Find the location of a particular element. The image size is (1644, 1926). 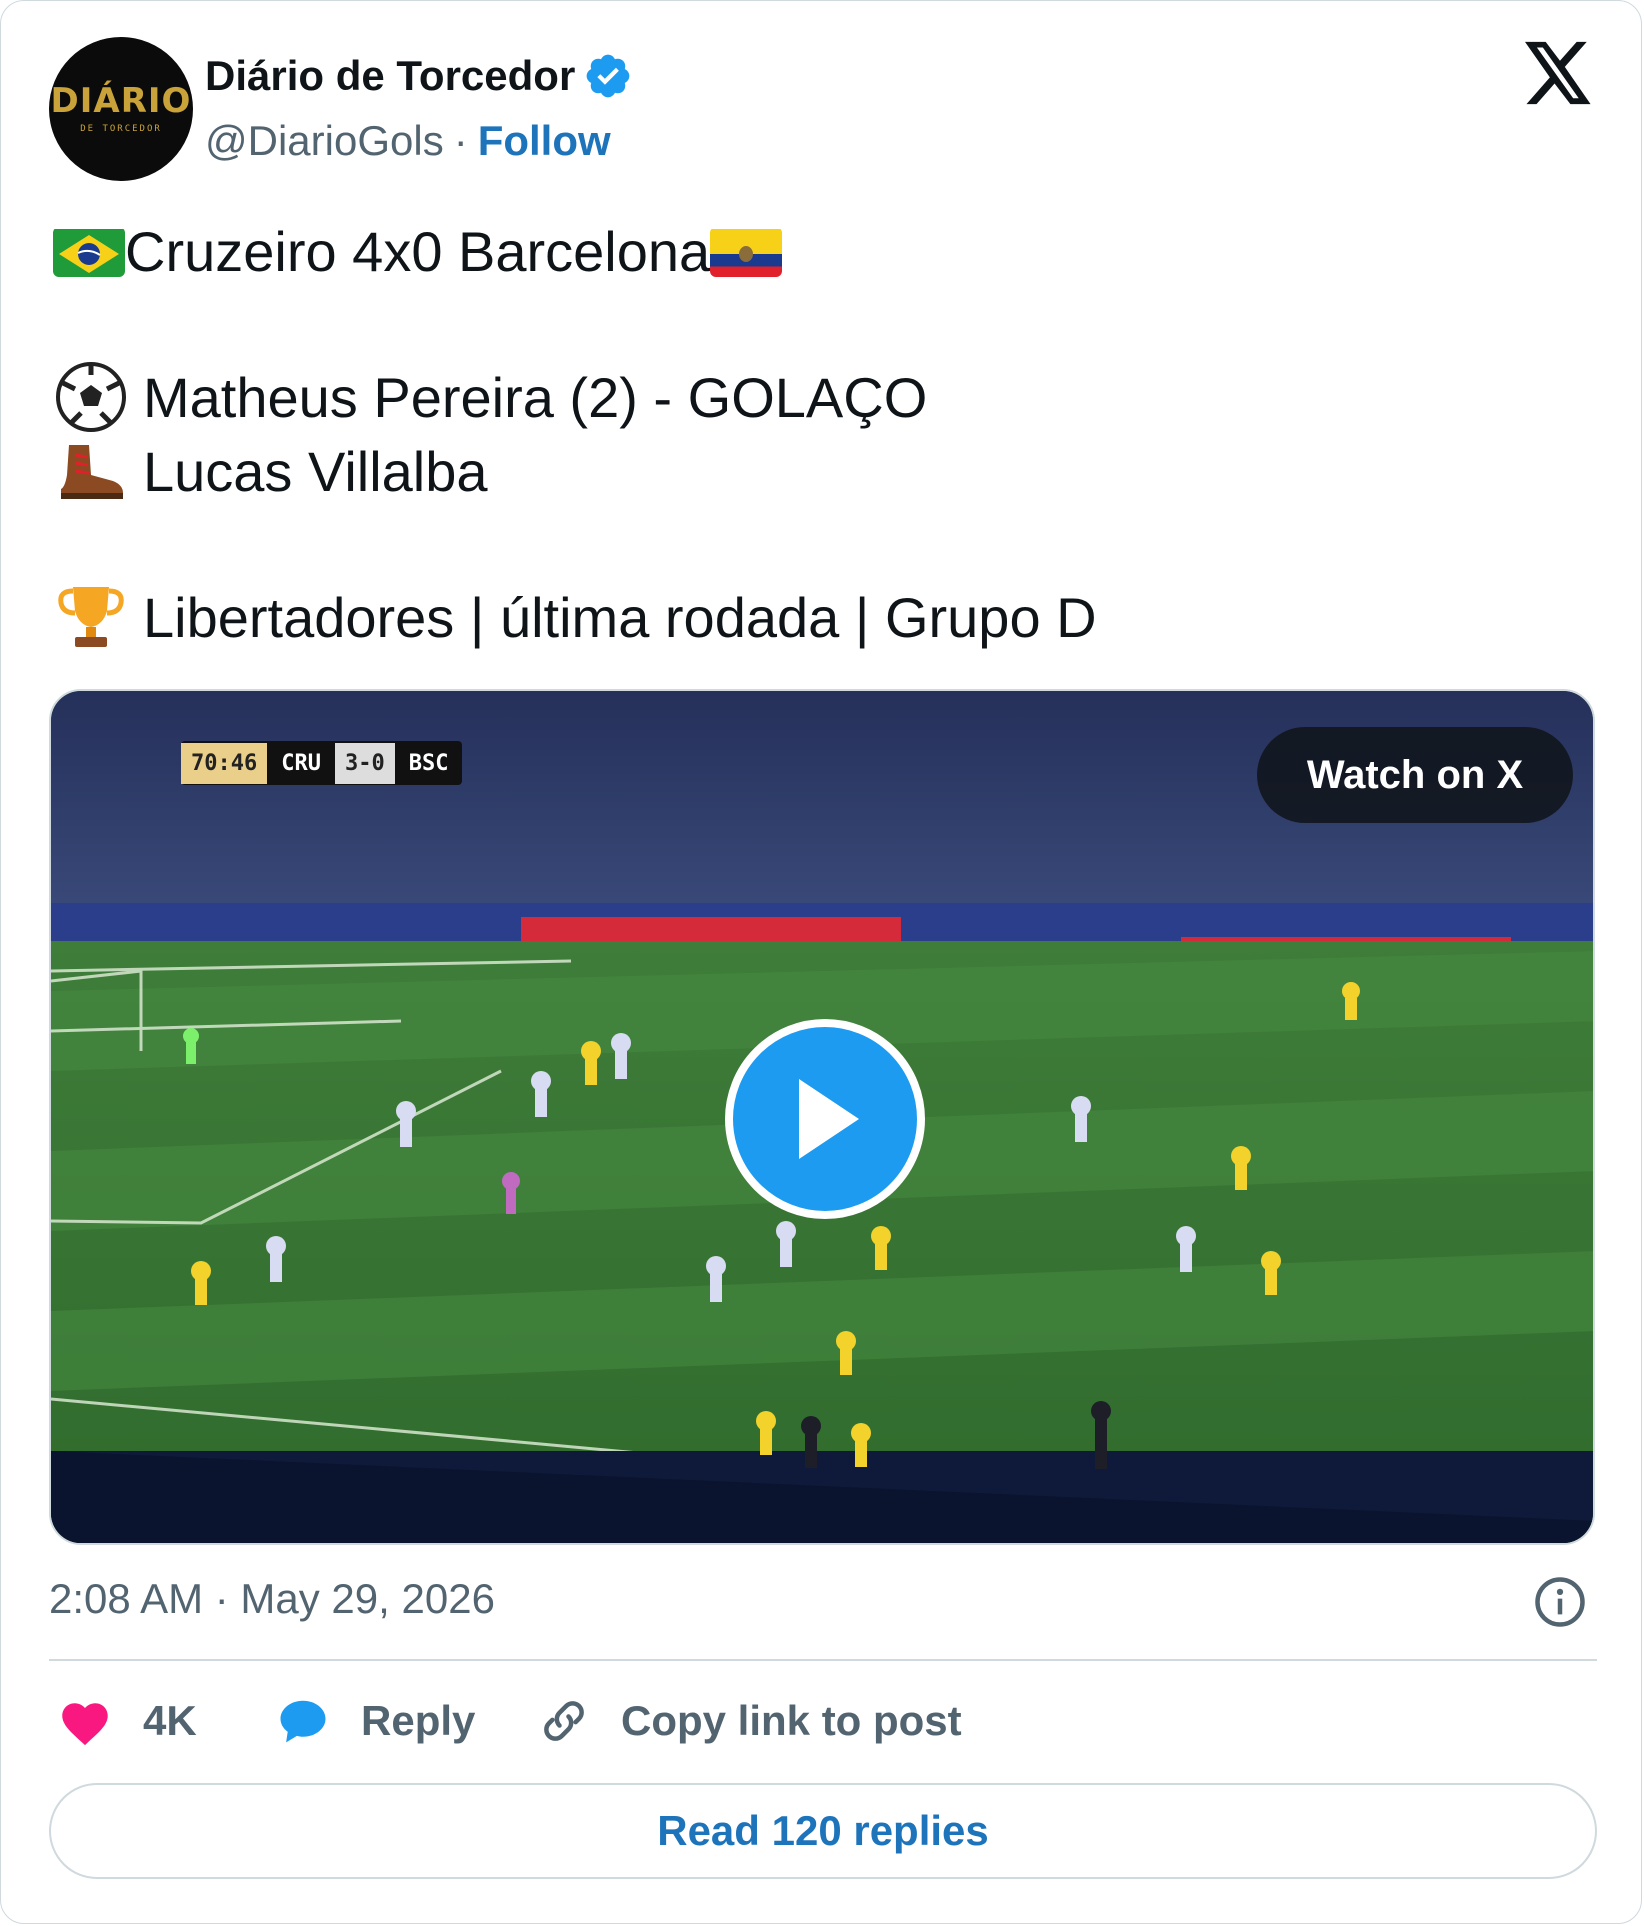

soccer-ball-icon is located at coordinates (91, 397).